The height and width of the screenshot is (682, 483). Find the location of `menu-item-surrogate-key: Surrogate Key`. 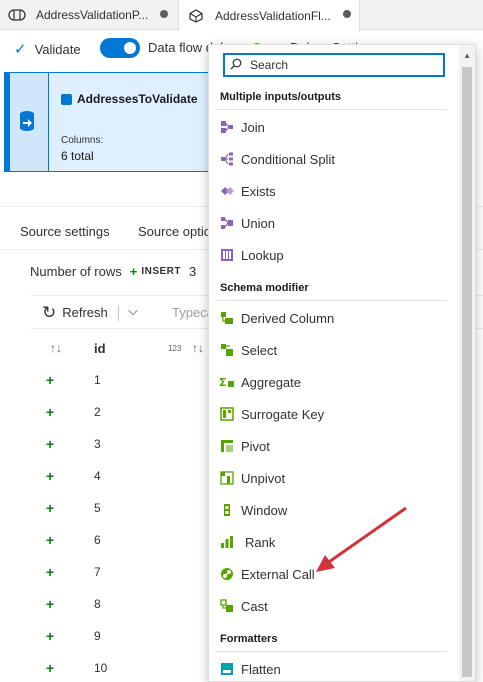

menu-item-surrogate-key: Surrogate Key is located at coordinates (334, 414).